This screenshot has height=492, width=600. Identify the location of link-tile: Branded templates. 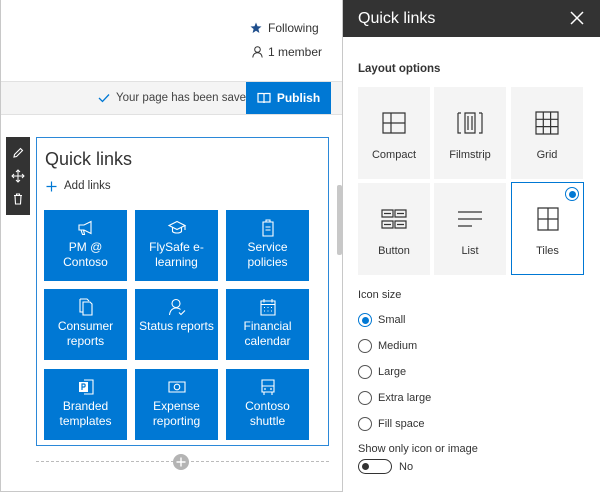
(85, 404).